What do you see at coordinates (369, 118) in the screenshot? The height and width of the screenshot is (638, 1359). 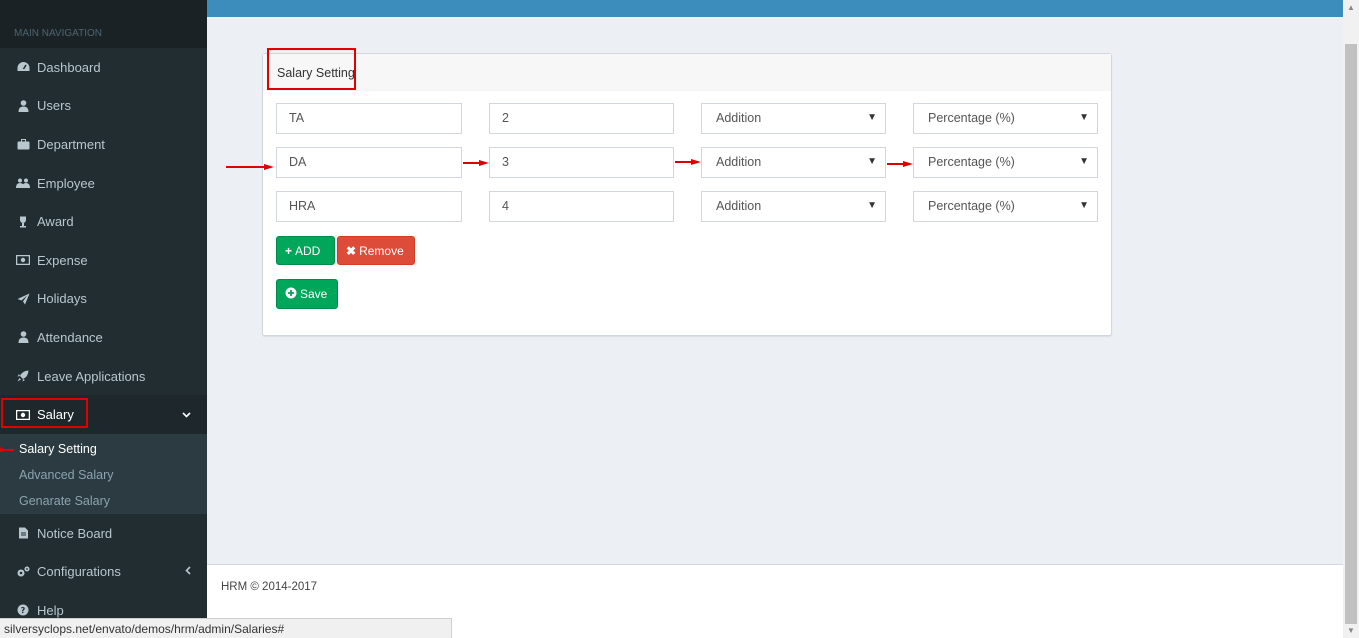 I see `component-name-input: TA` at bounding box center [369, 118].